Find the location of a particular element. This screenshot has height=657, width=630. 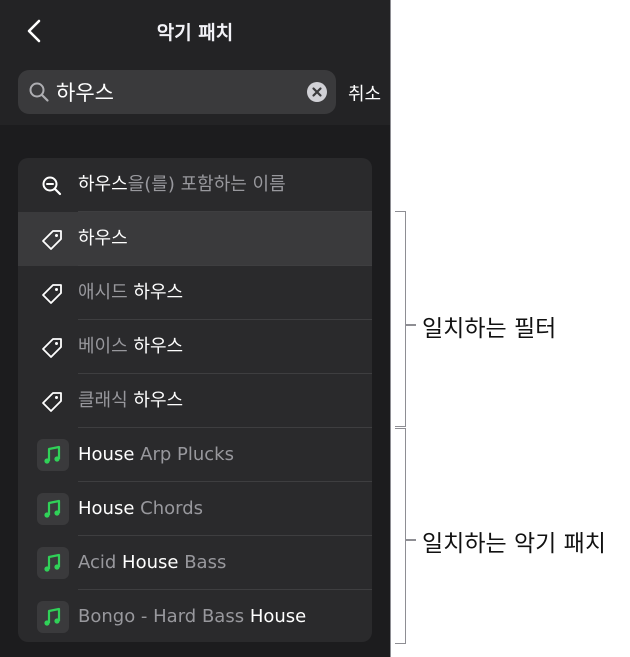

cancel-button: 취소 is located at coordinates (364, 93).